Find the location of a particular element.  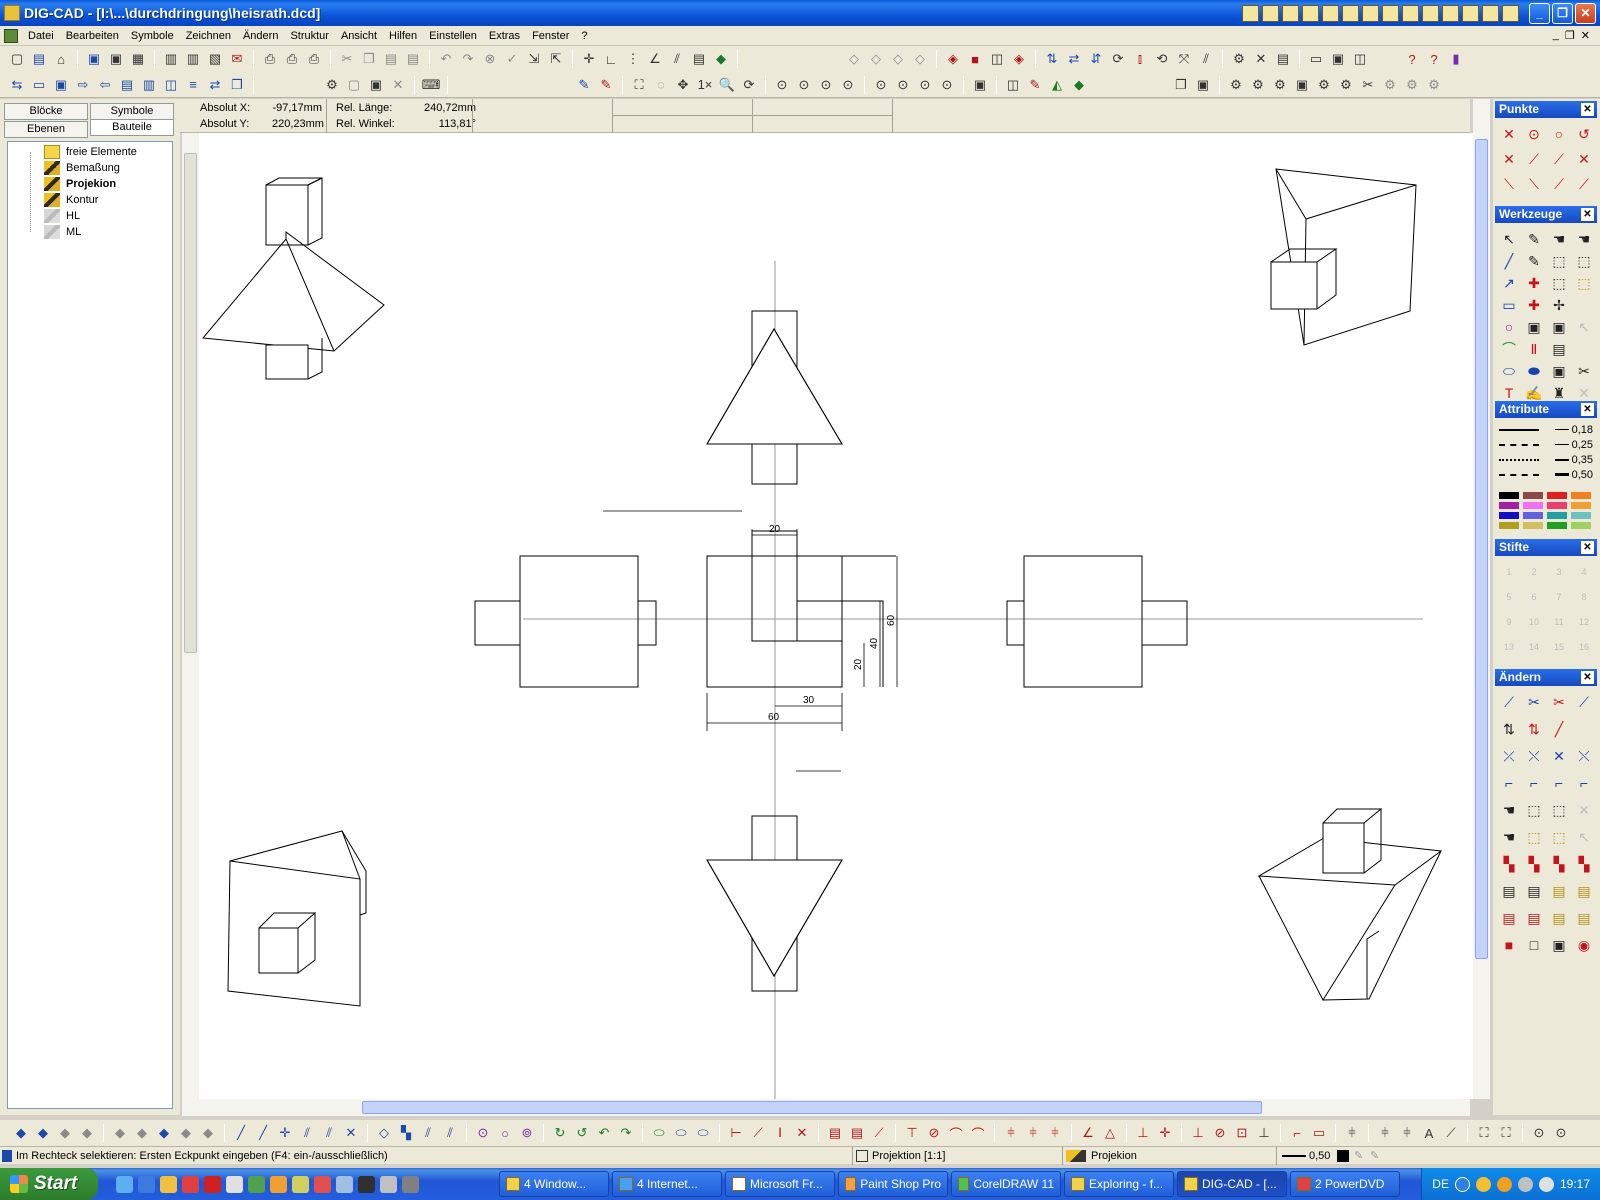

tray-arrow-icon is located at coordinates (1462, 1184).